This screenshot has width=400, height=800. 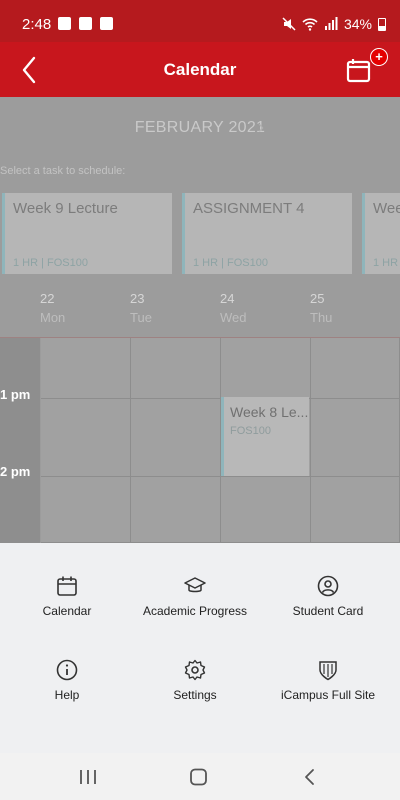 What do you see at coordinates (250, 308) in the screenshot?
I see `day-header: 24 Wed` at bounding box center [250, 308].